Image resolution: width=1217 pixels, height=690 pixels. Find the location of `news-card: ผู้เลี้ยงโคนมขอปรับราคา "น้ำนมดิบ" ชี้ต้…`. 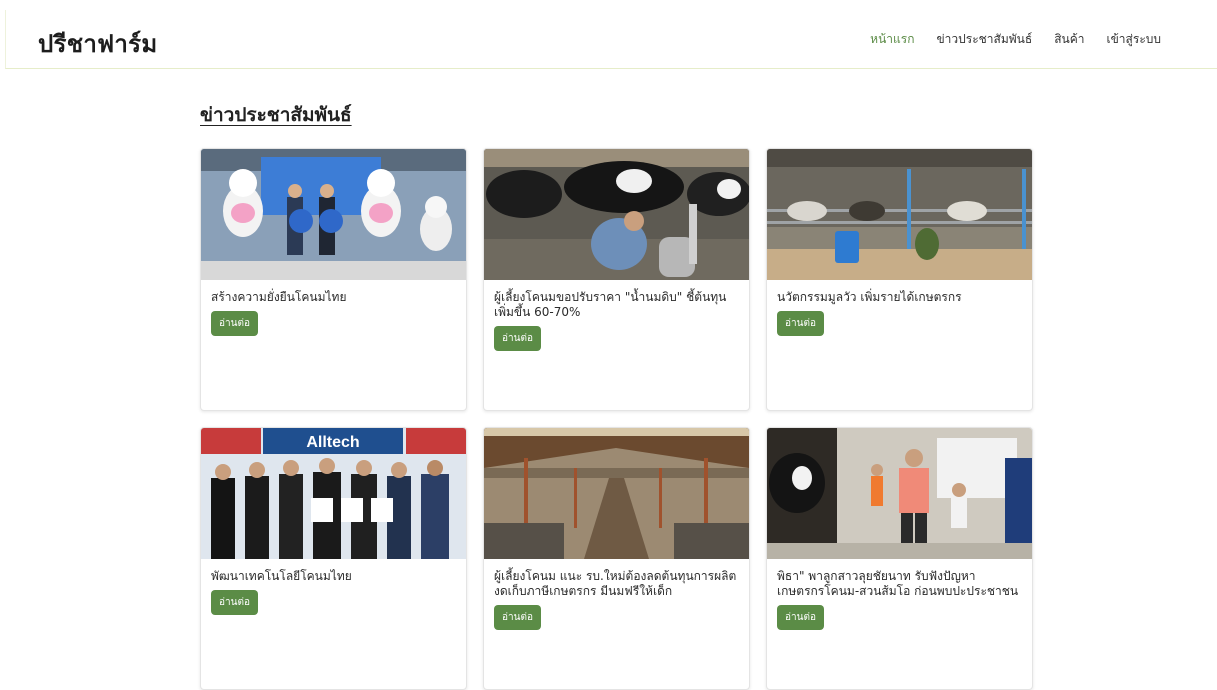

news-card: ผู้เลี้ยงโคนมขอปรับราคา "น้ำนมดิบ" ชี้ต้… is located at coordinates (616, 279).